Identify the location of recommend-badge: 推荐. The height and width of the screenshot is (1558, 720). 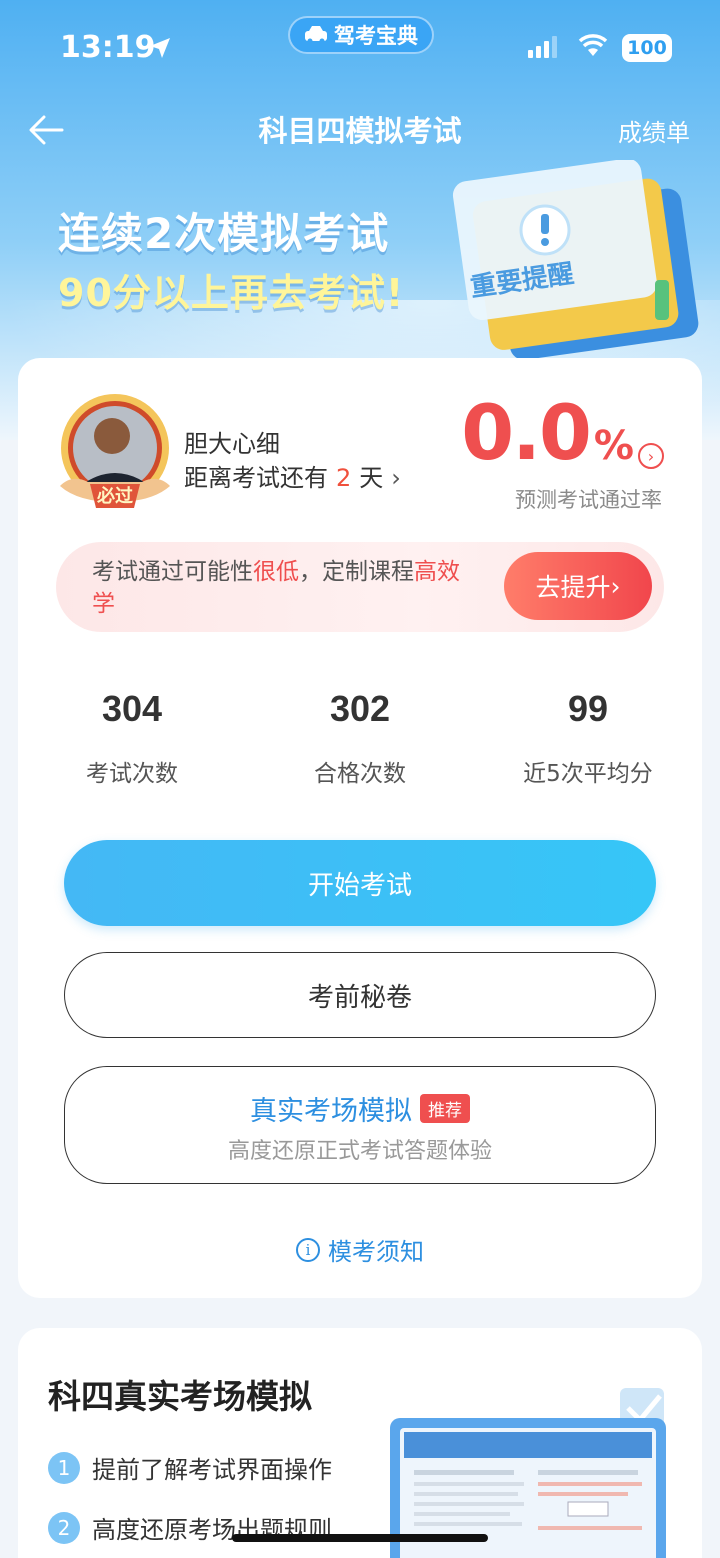
(445, 1108).